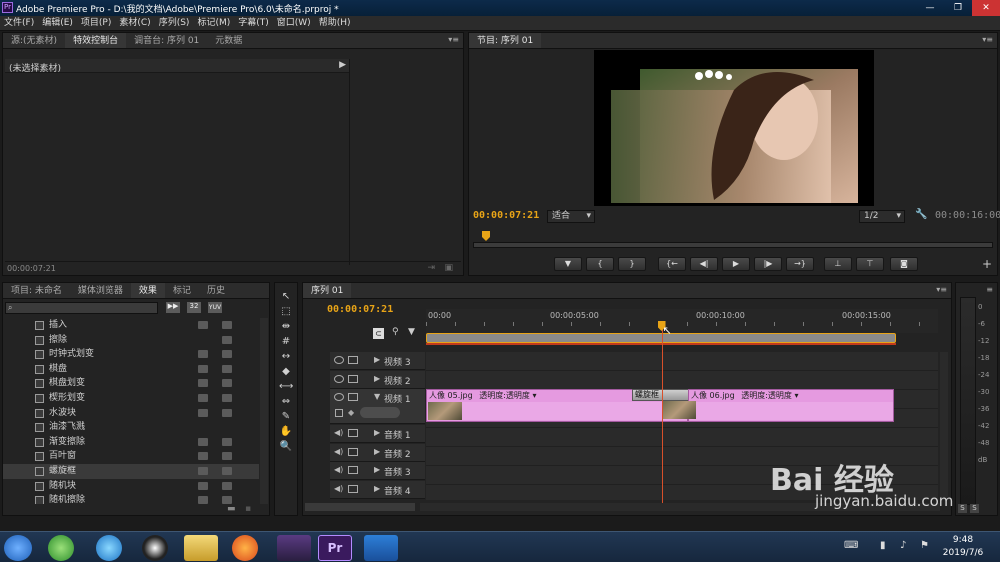 This screenshot has height=562, width=1000. What do you see at coordinates (791, 405) in the screenshot?
I see `clip-portrait-06: 人像 06.jpg 透明度:透明度 ▾` at bounding box center [791, 405].